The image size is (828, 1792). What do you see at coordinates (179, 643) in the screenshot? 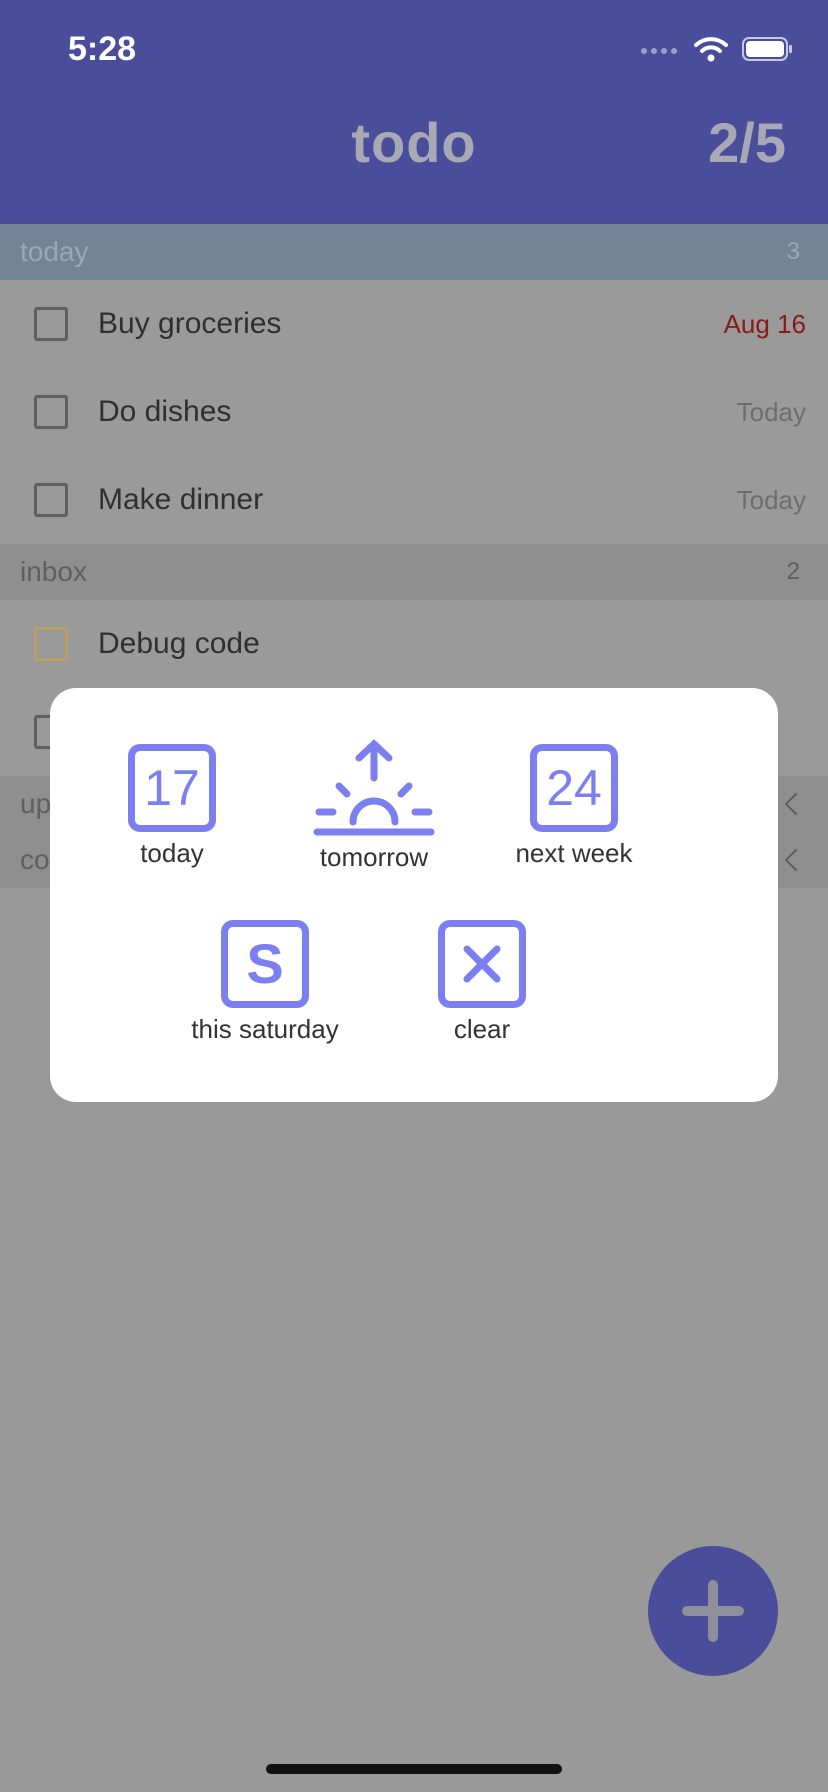
I see `task-label: Debug code` at bounding box center [179, 643].